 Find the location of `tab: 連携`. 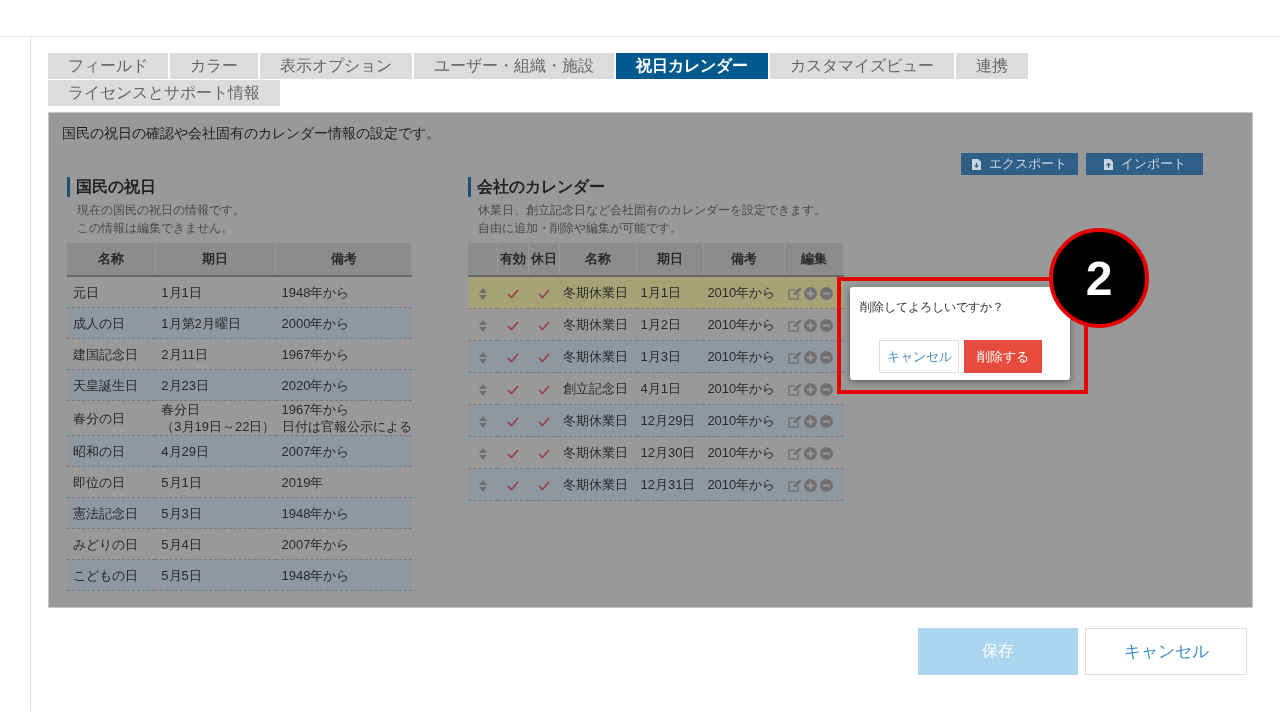

tab: 連携 is located at coordinates (992, 66).